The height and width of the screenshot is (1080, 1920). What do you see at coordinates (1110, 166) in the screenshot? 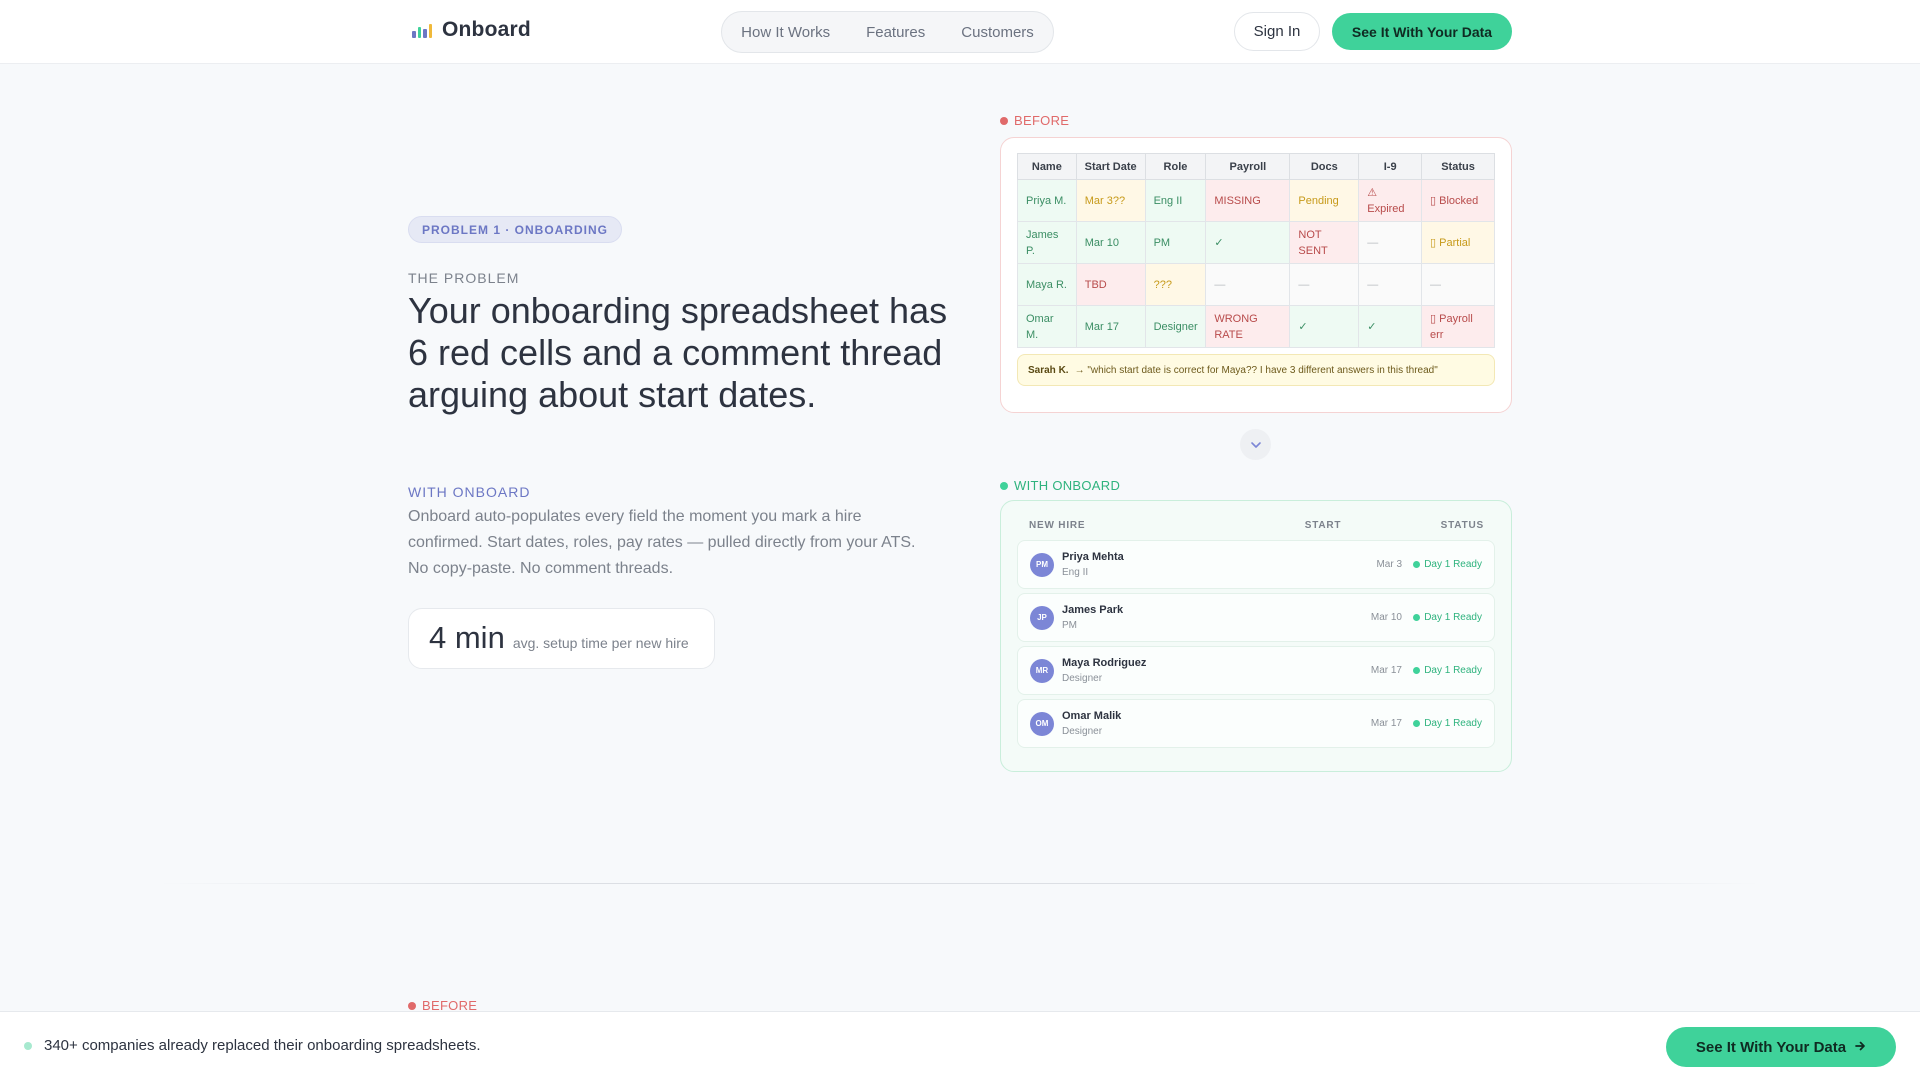
I see `spreadsheet-col-header: Start Date` at bounding box center [1110, 166].